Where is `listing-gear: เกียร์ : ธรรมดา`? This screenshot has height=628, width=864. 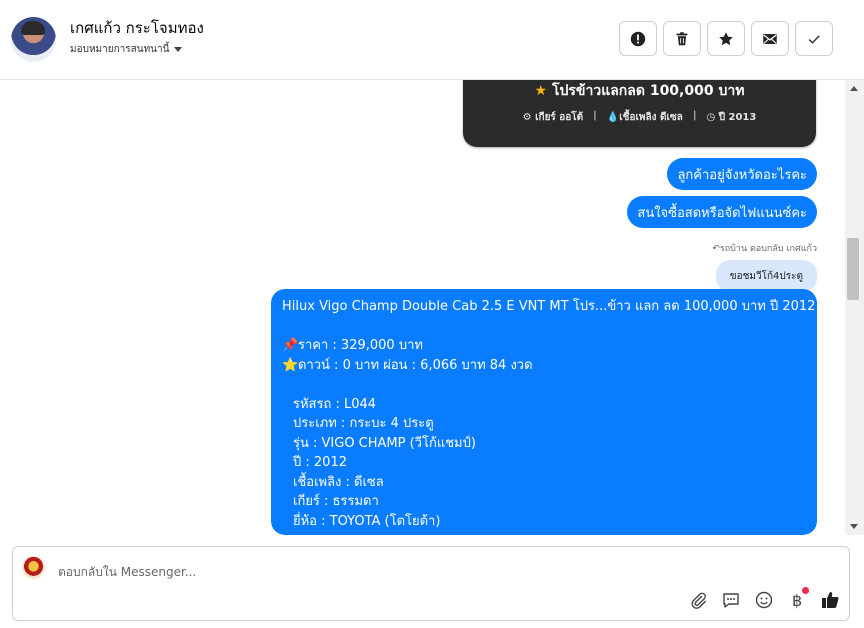 listing-gear: เกียร์ : ธรรมดา is located at coordinates (336, 501).